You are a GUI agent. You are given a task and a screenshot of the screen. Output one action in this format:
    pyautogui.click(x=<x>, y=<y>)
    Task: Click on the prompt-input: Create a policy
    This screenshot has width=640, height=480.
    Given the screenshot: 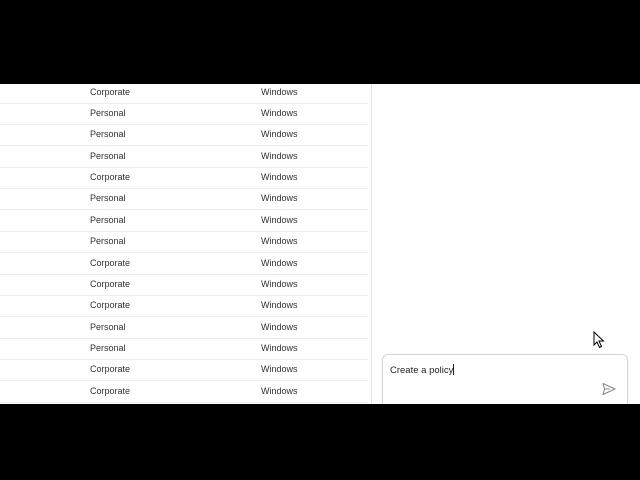 What is the action you would take?
    pyautogui.click(x=490, y=370)
    